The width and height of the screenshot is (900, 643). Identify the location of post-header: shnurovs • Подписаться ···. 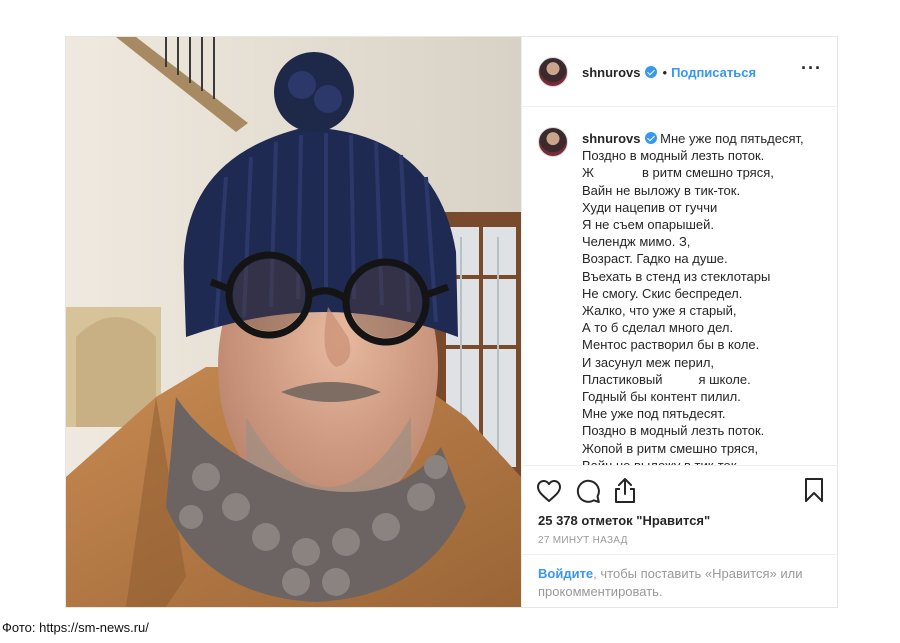
(680, 72).